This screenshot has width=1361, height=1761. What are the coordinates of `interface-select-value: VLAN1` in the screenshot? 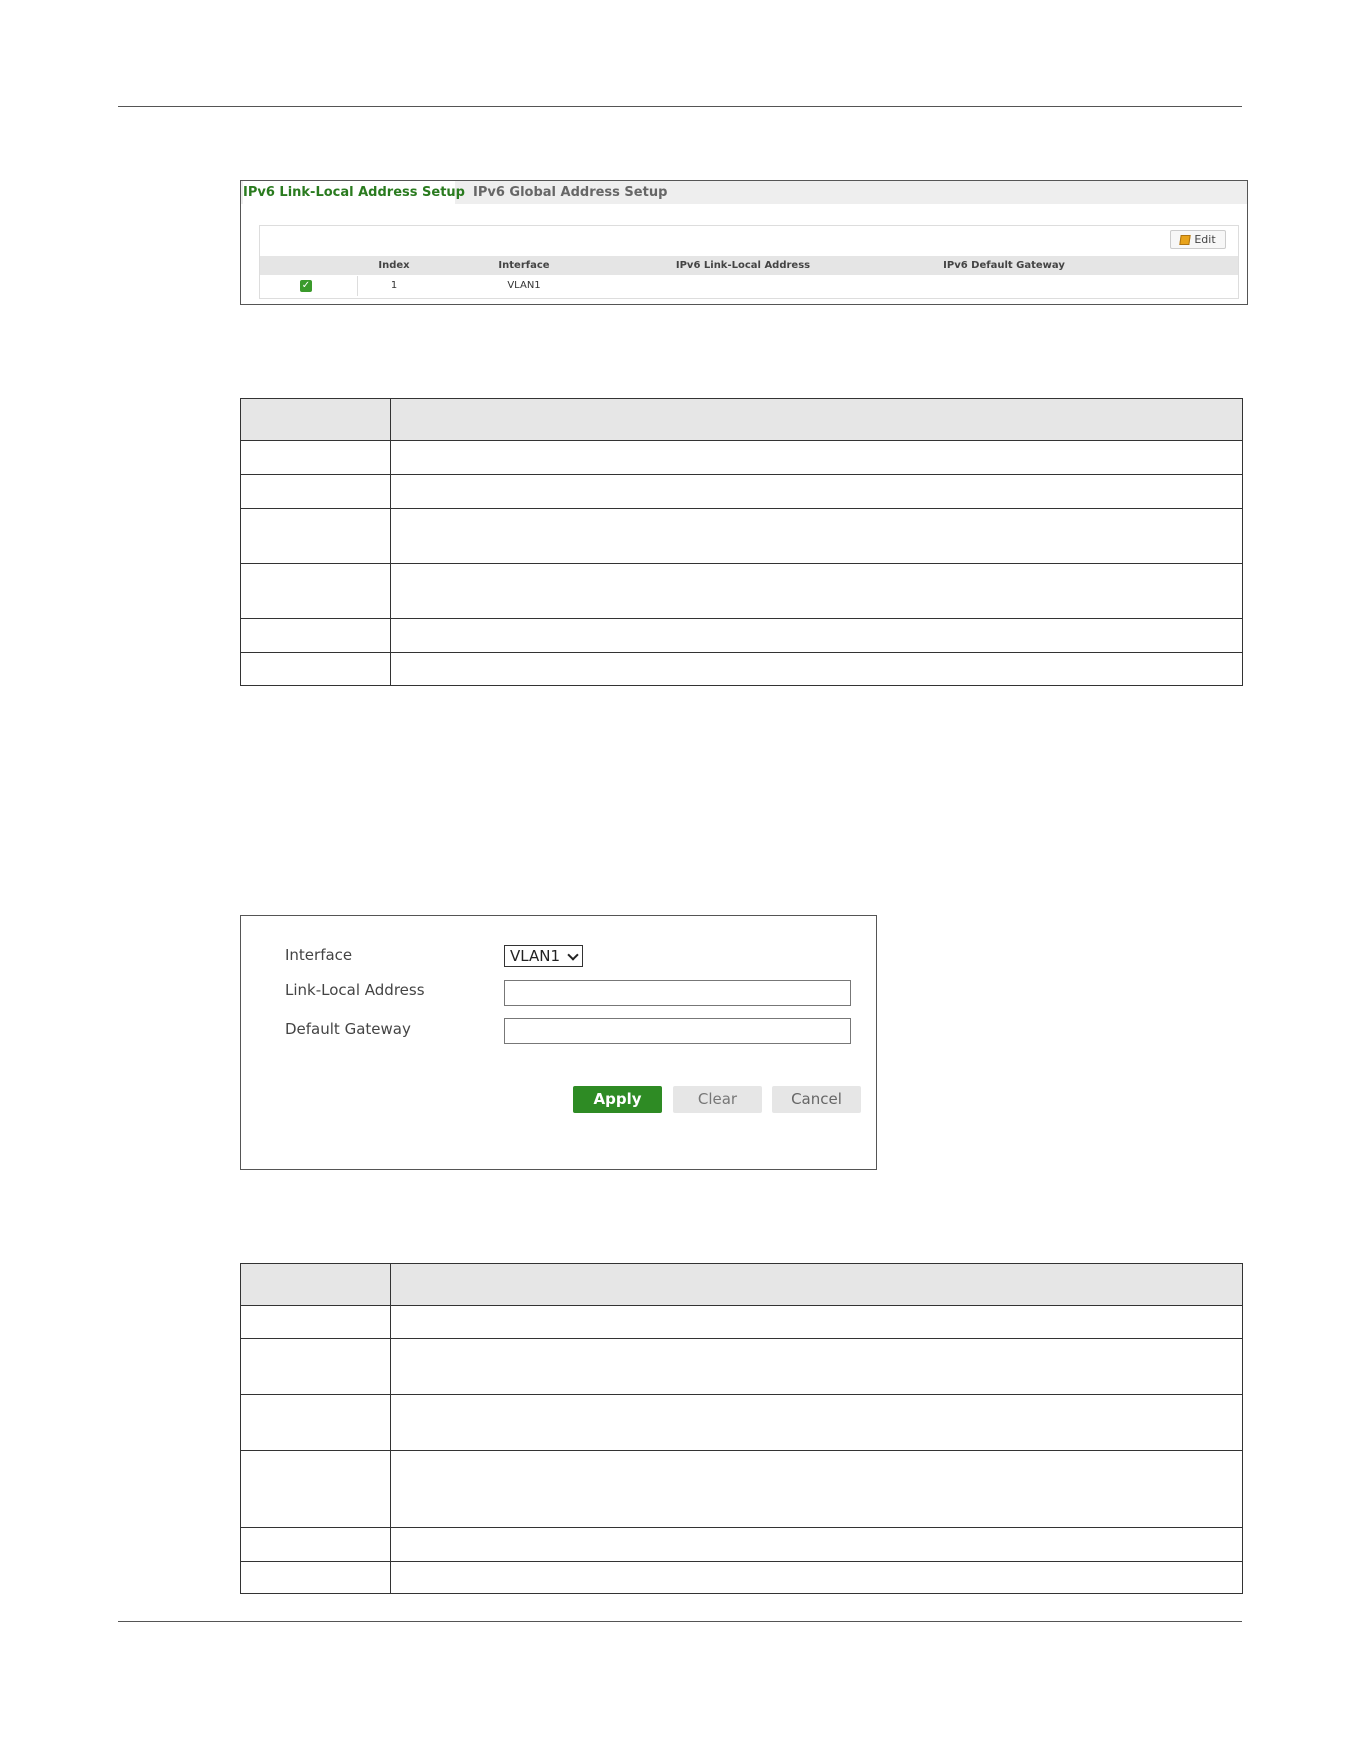 It's located at (535, 956).